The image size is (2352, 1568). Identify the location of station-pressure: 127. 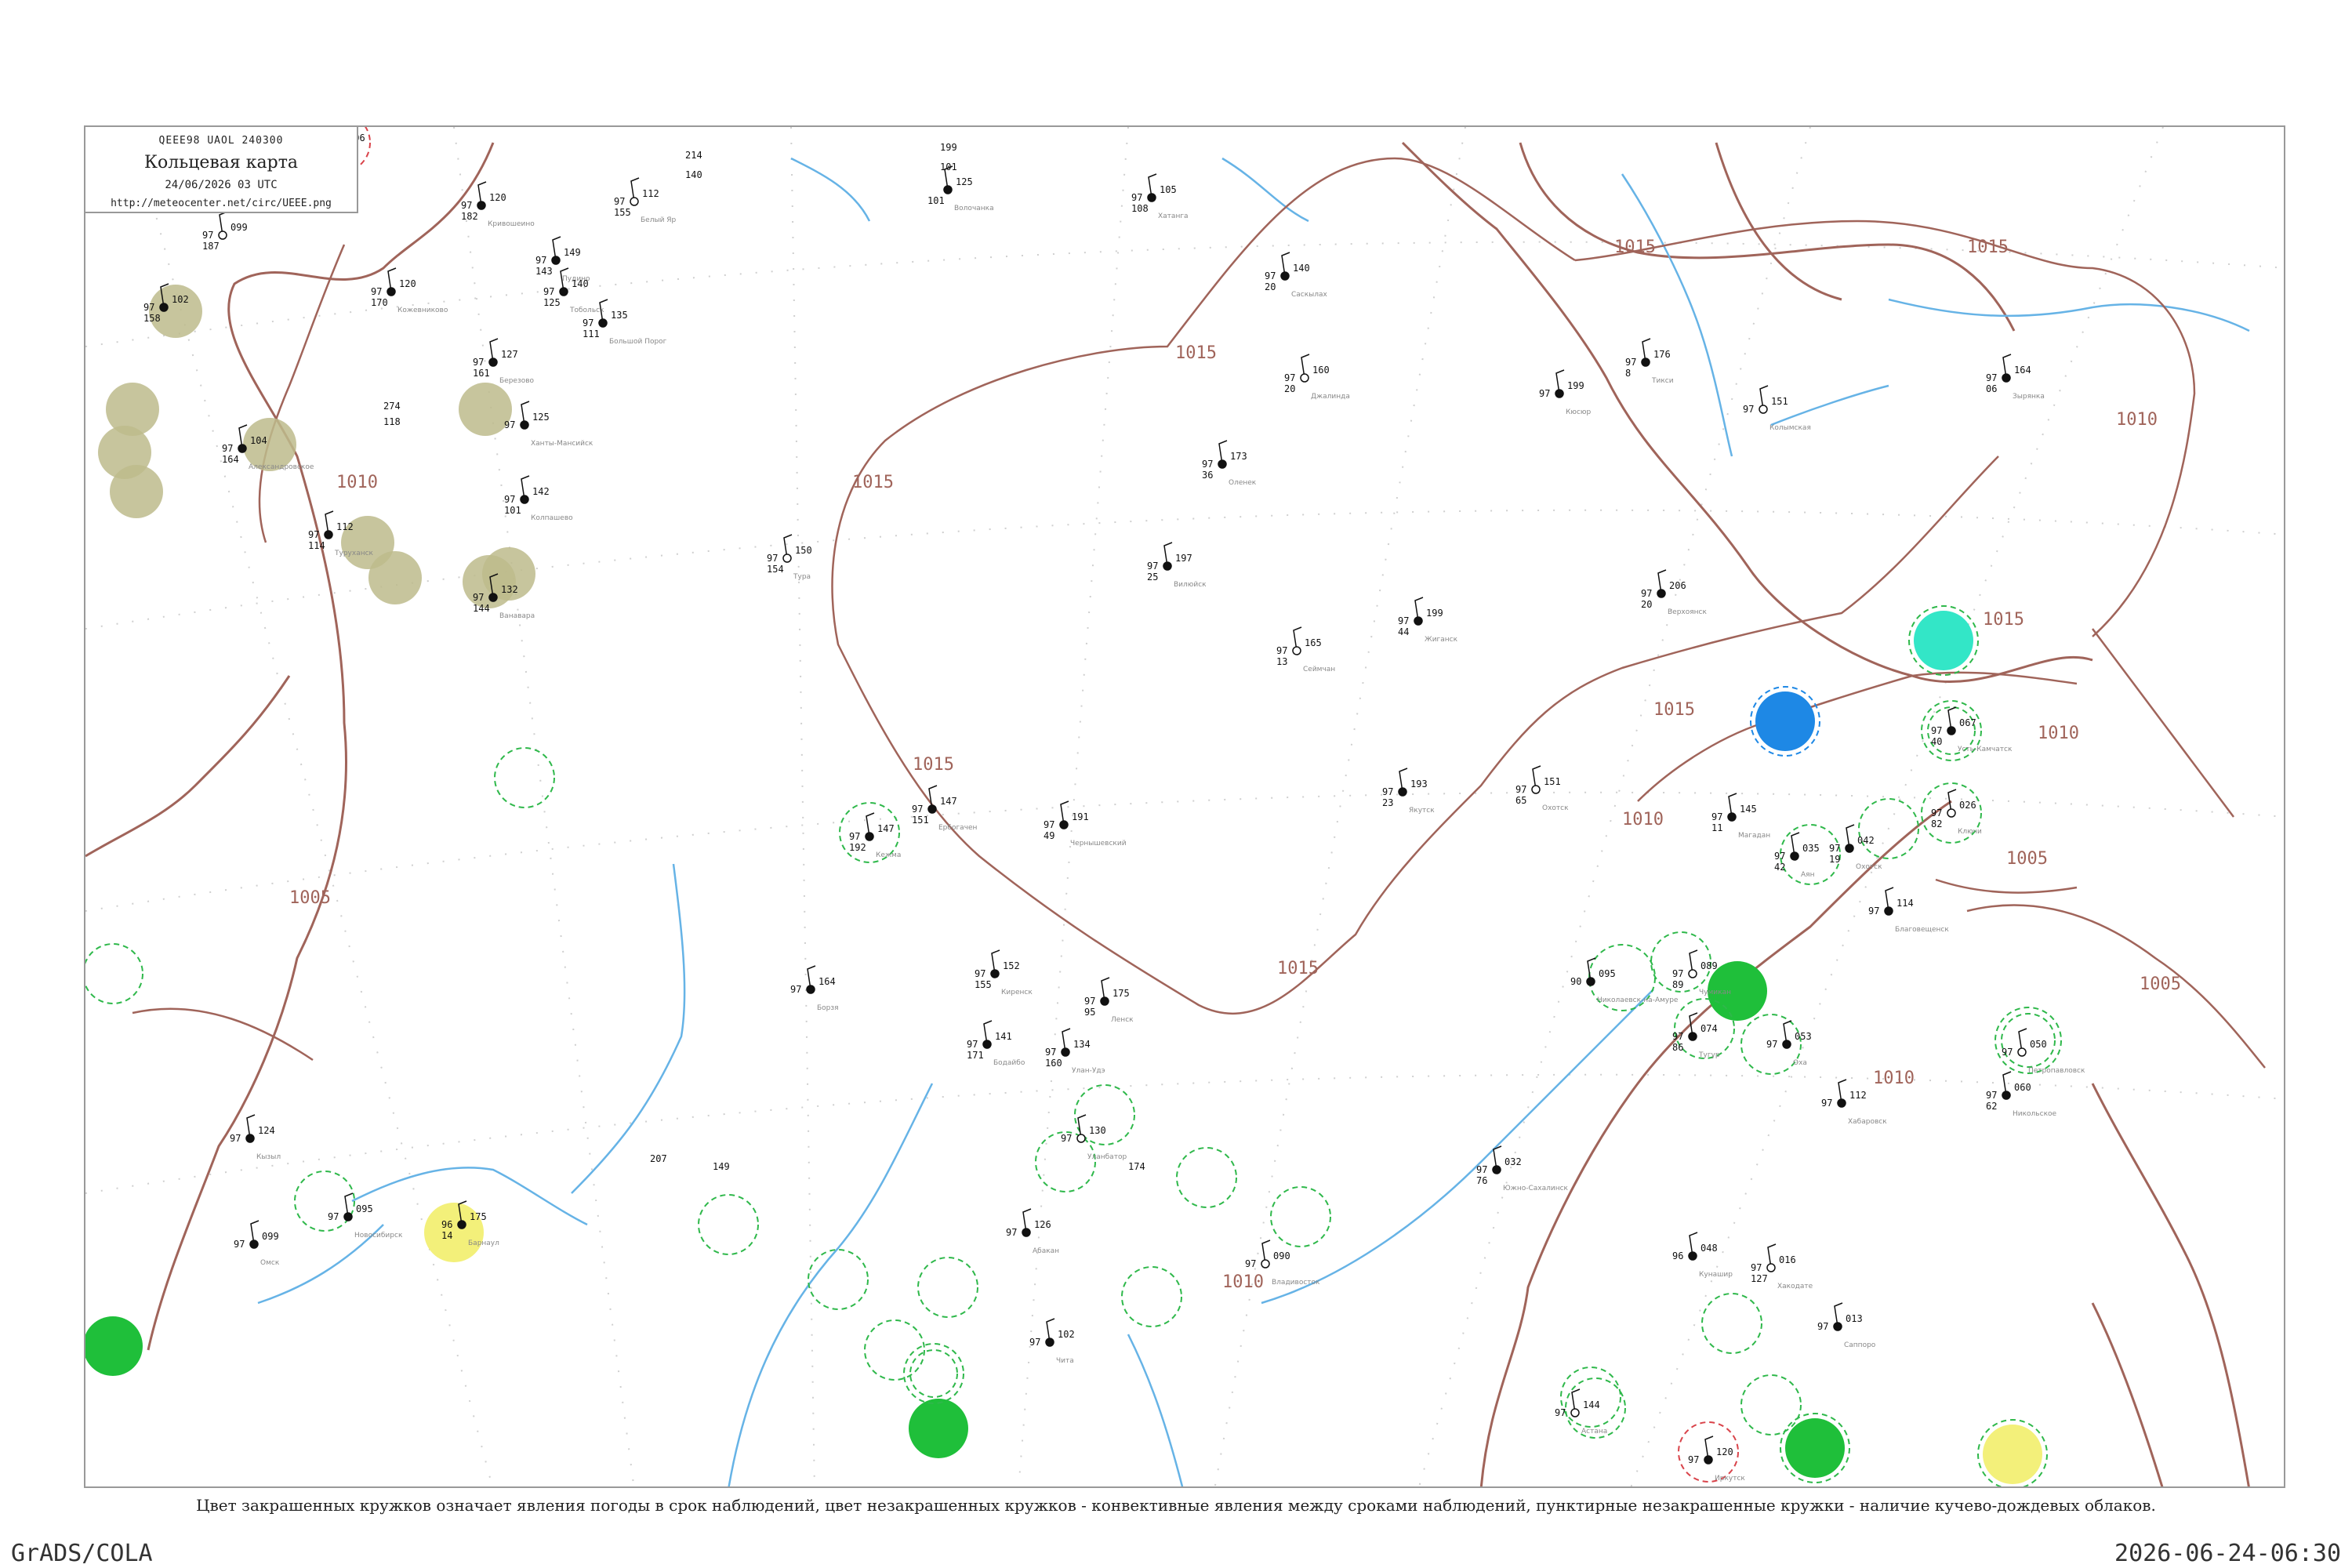
(509, 354).